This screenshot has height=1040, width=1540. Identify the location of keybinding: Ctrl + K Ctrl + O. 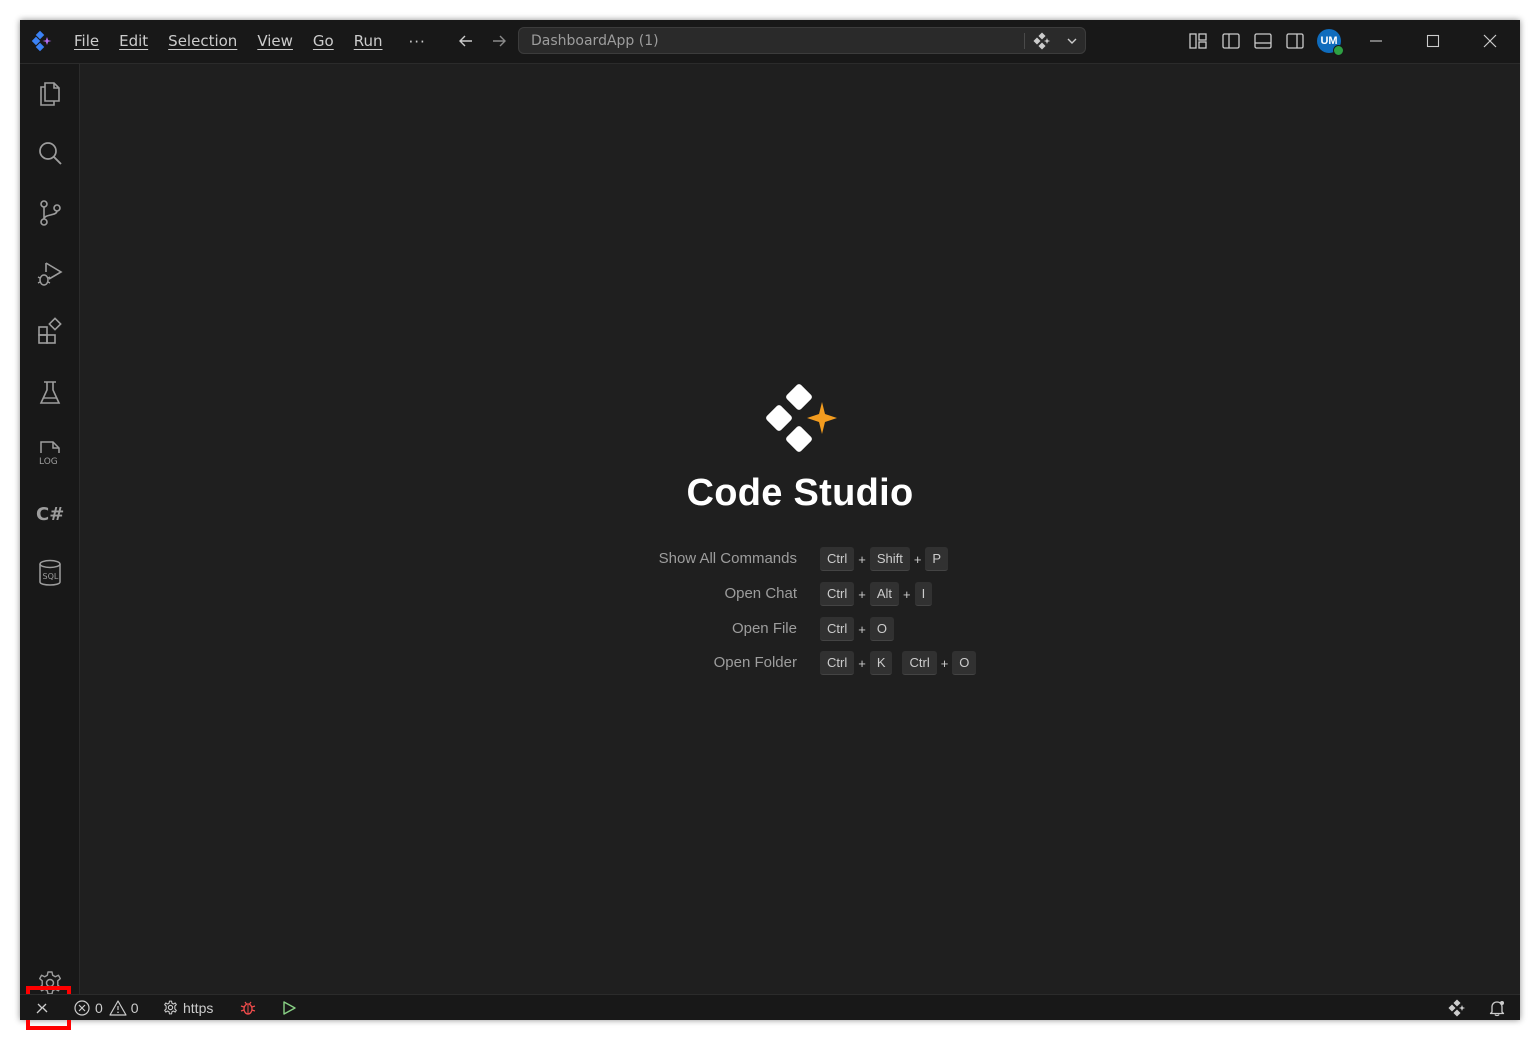
(898, 663).